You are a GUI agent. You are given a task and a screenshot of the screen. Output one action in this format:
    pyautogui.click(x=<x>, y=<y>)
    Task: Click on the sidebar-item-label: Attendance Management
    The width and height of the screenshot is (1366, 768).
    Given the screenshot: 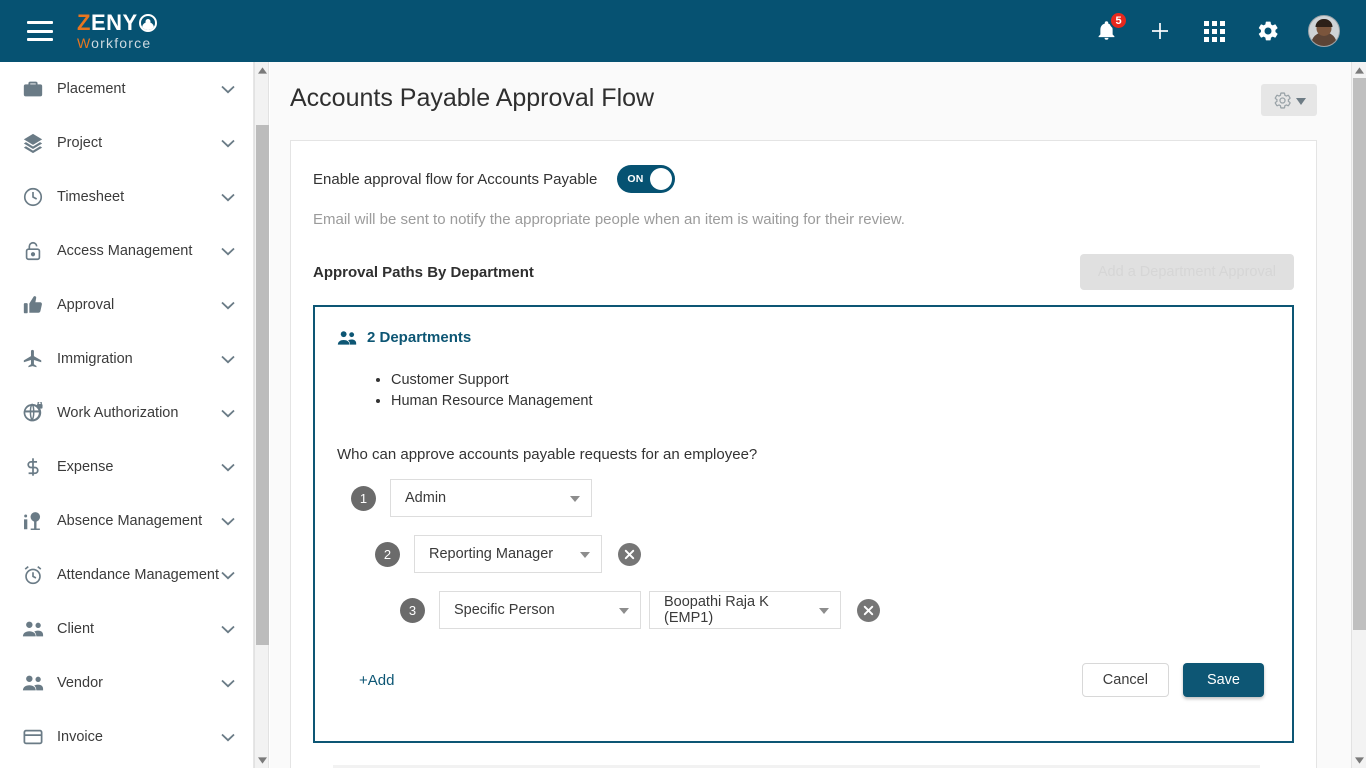 What is the action you would take?
    pyautogui.click(x=138, y=575)
    